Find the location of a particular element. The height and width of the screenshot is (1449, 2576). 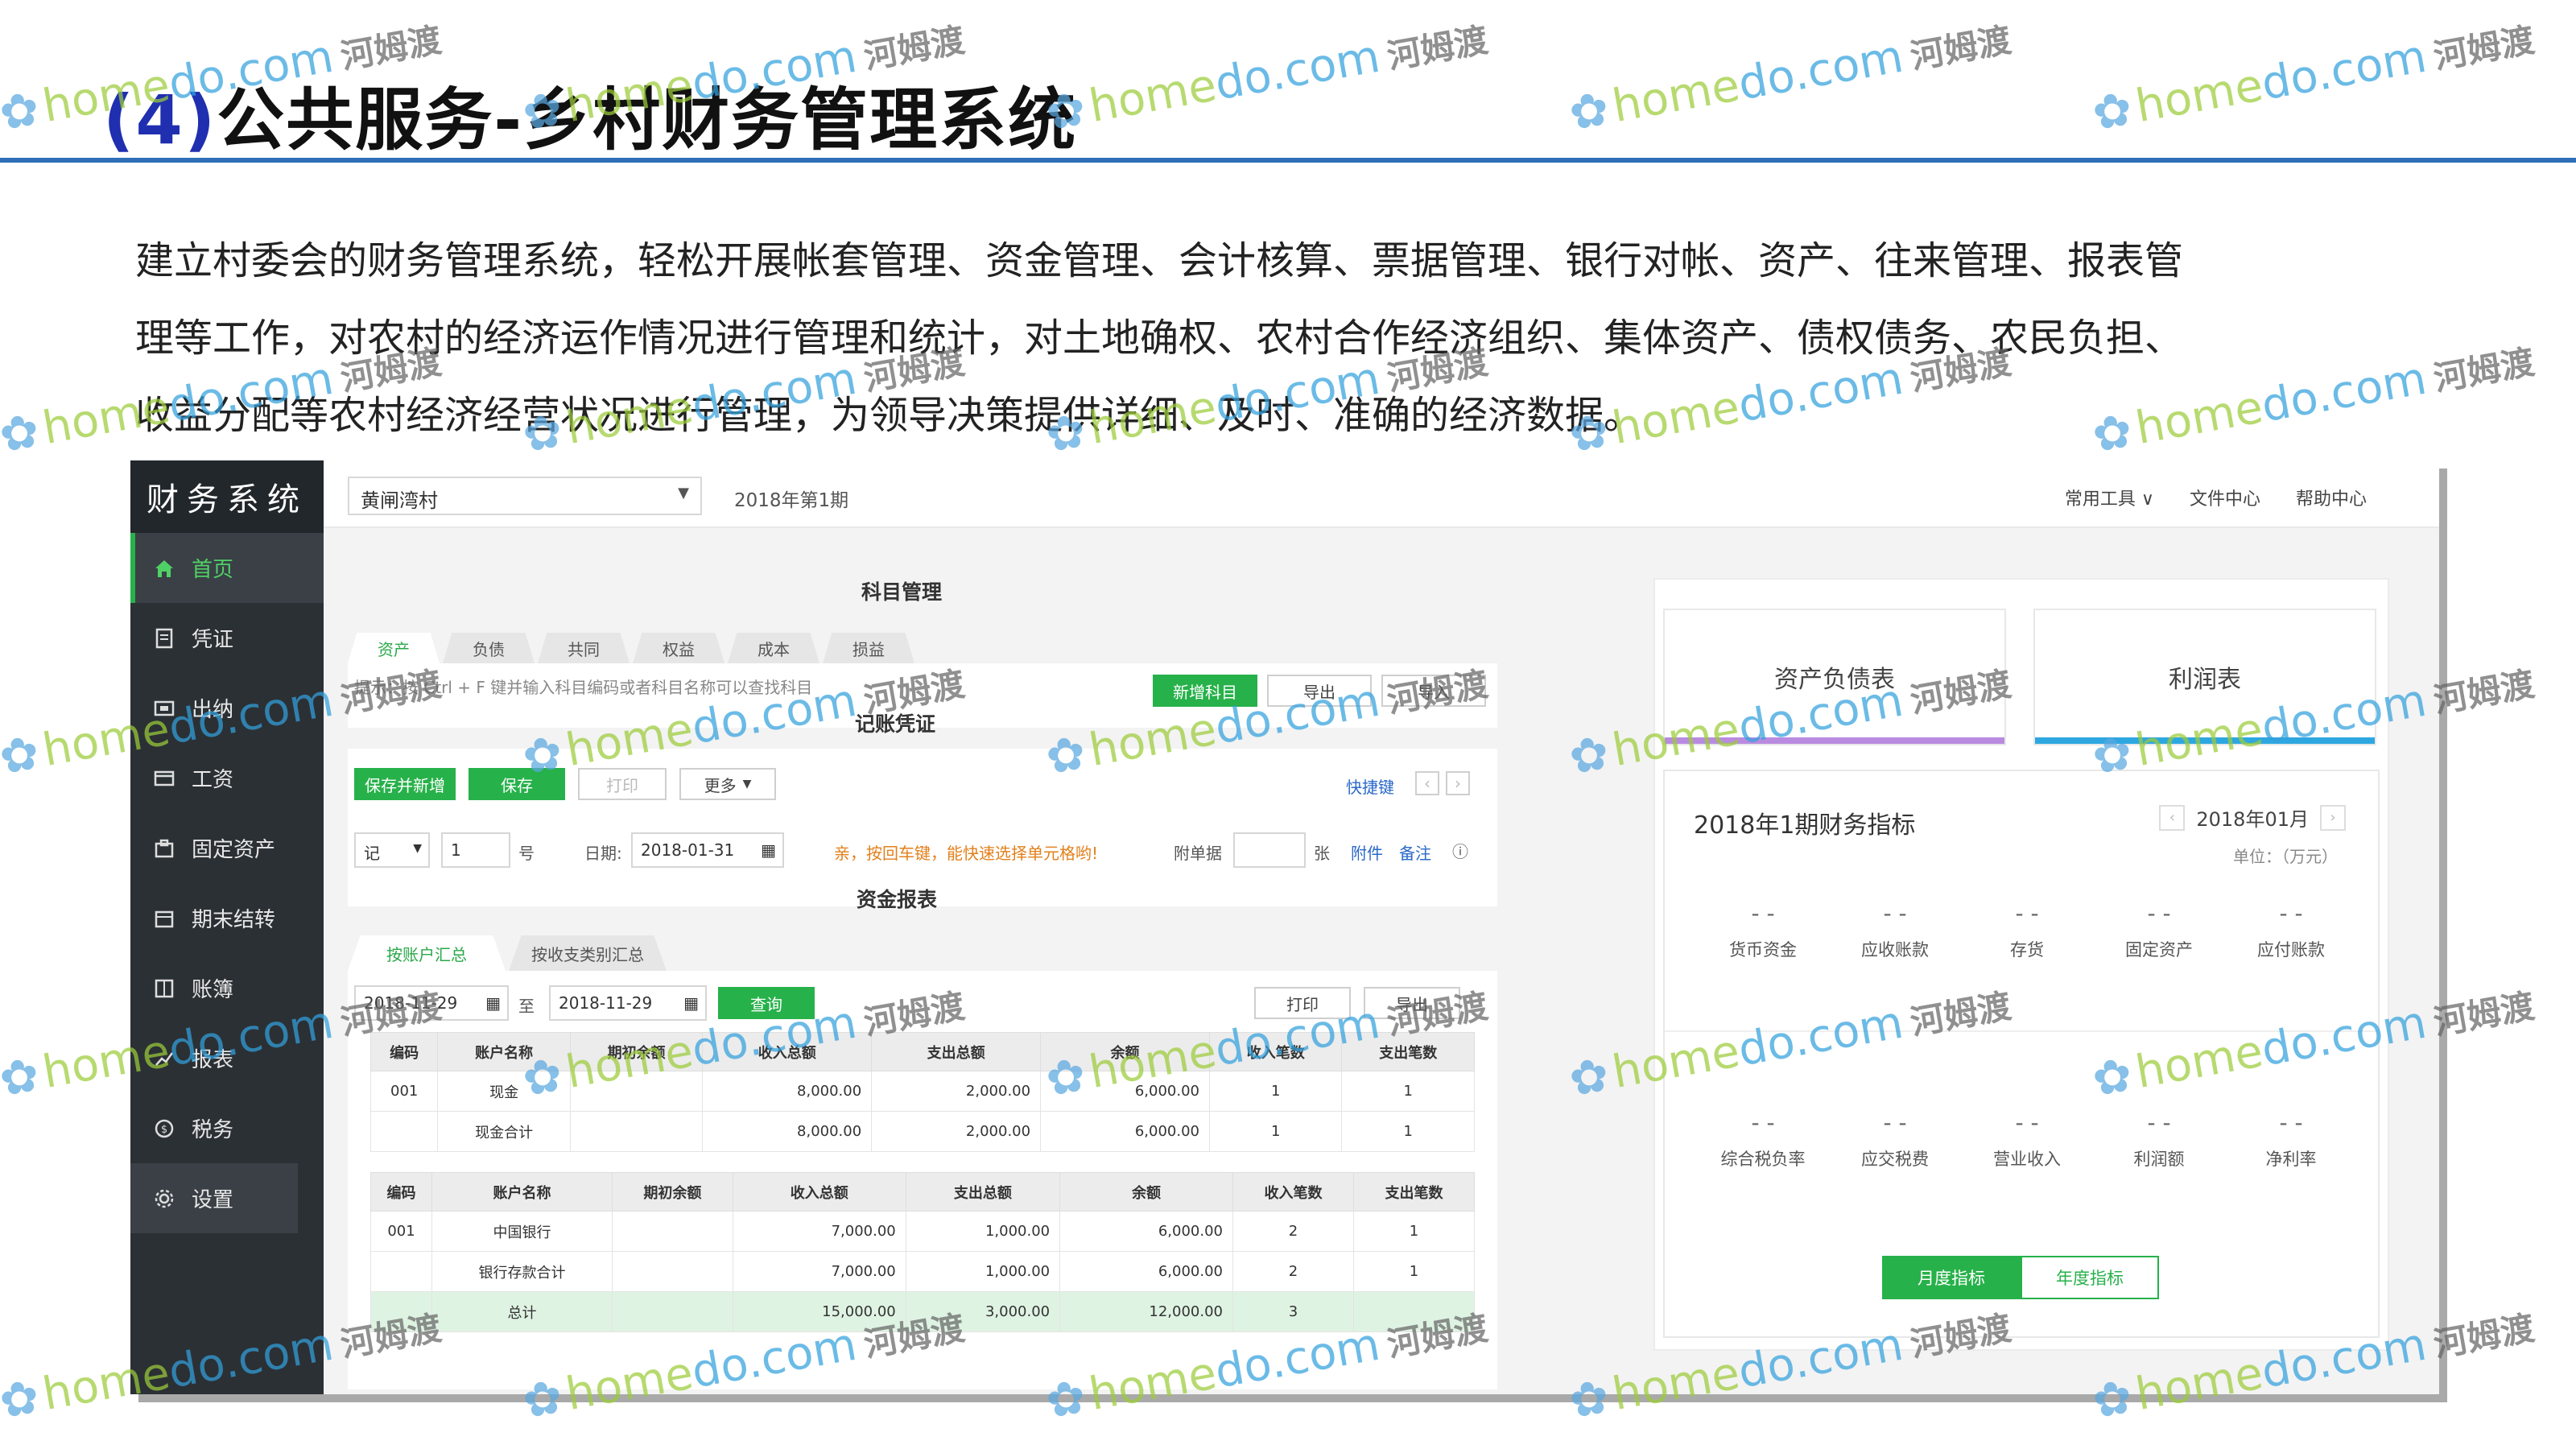

tab-cost: 成本 is located at coordinates (773, 648).